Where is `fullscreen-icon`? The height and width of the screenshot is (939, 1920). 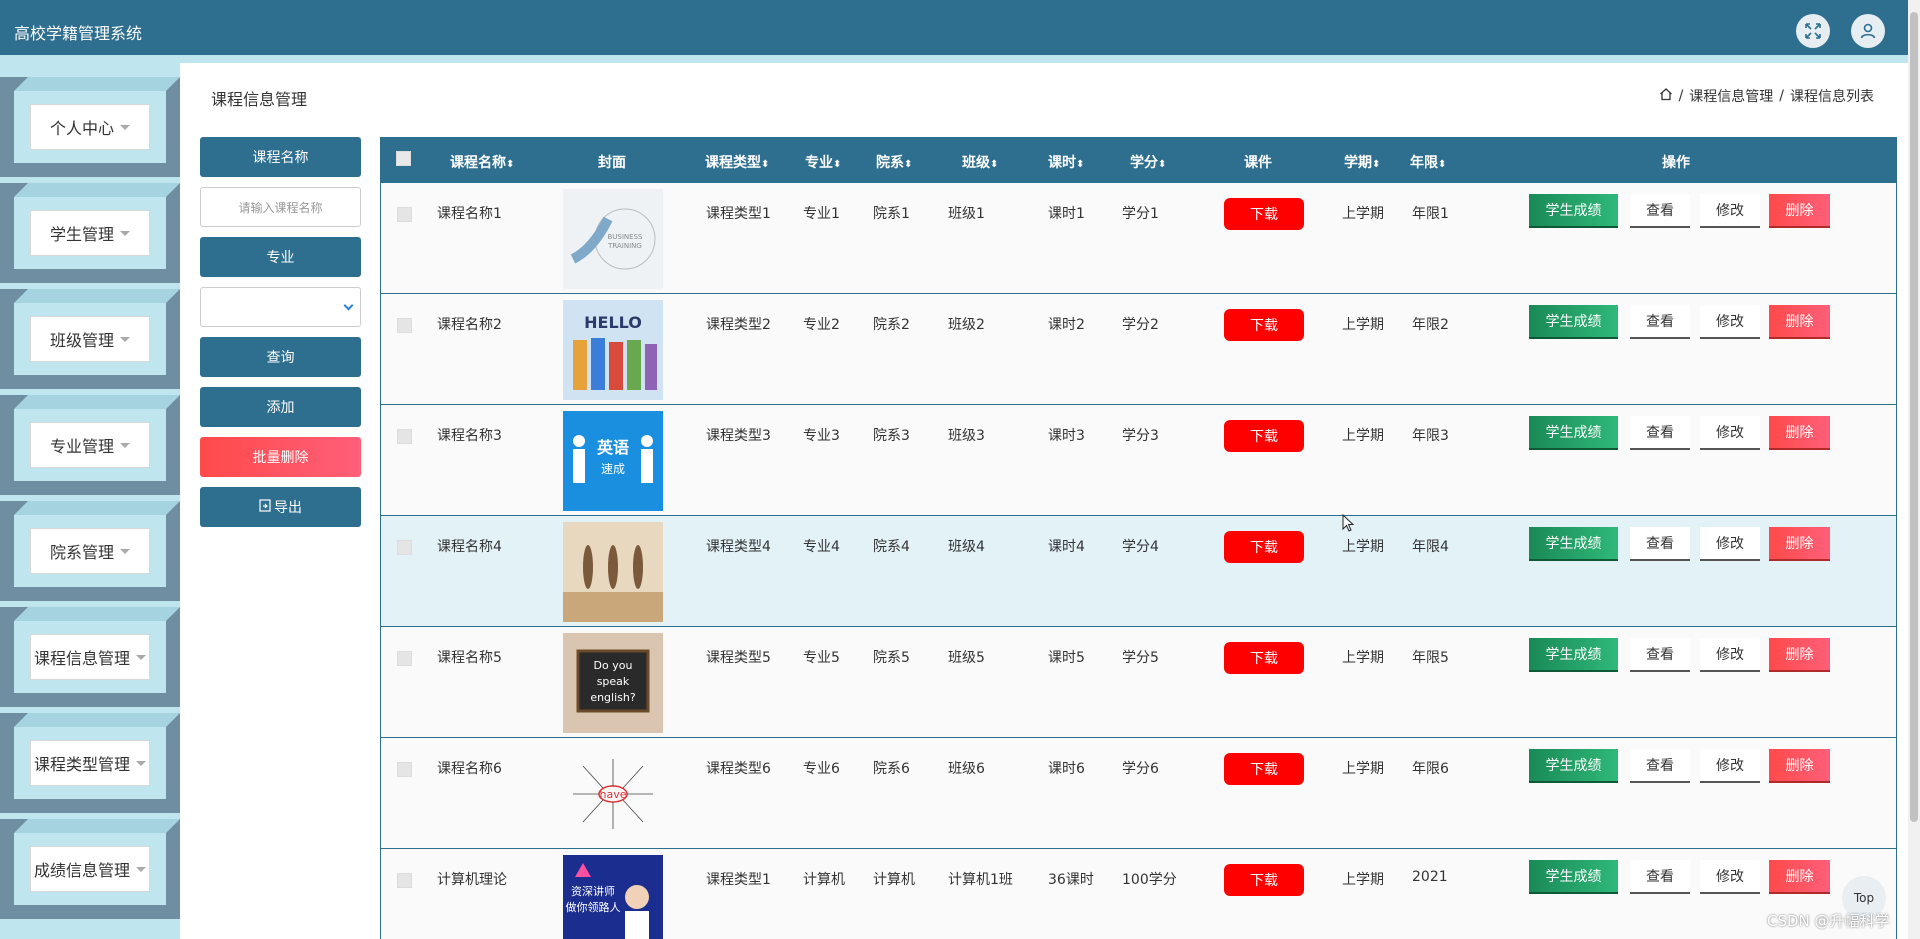 fullscreen-icon is located at coordinates (1813, 31).